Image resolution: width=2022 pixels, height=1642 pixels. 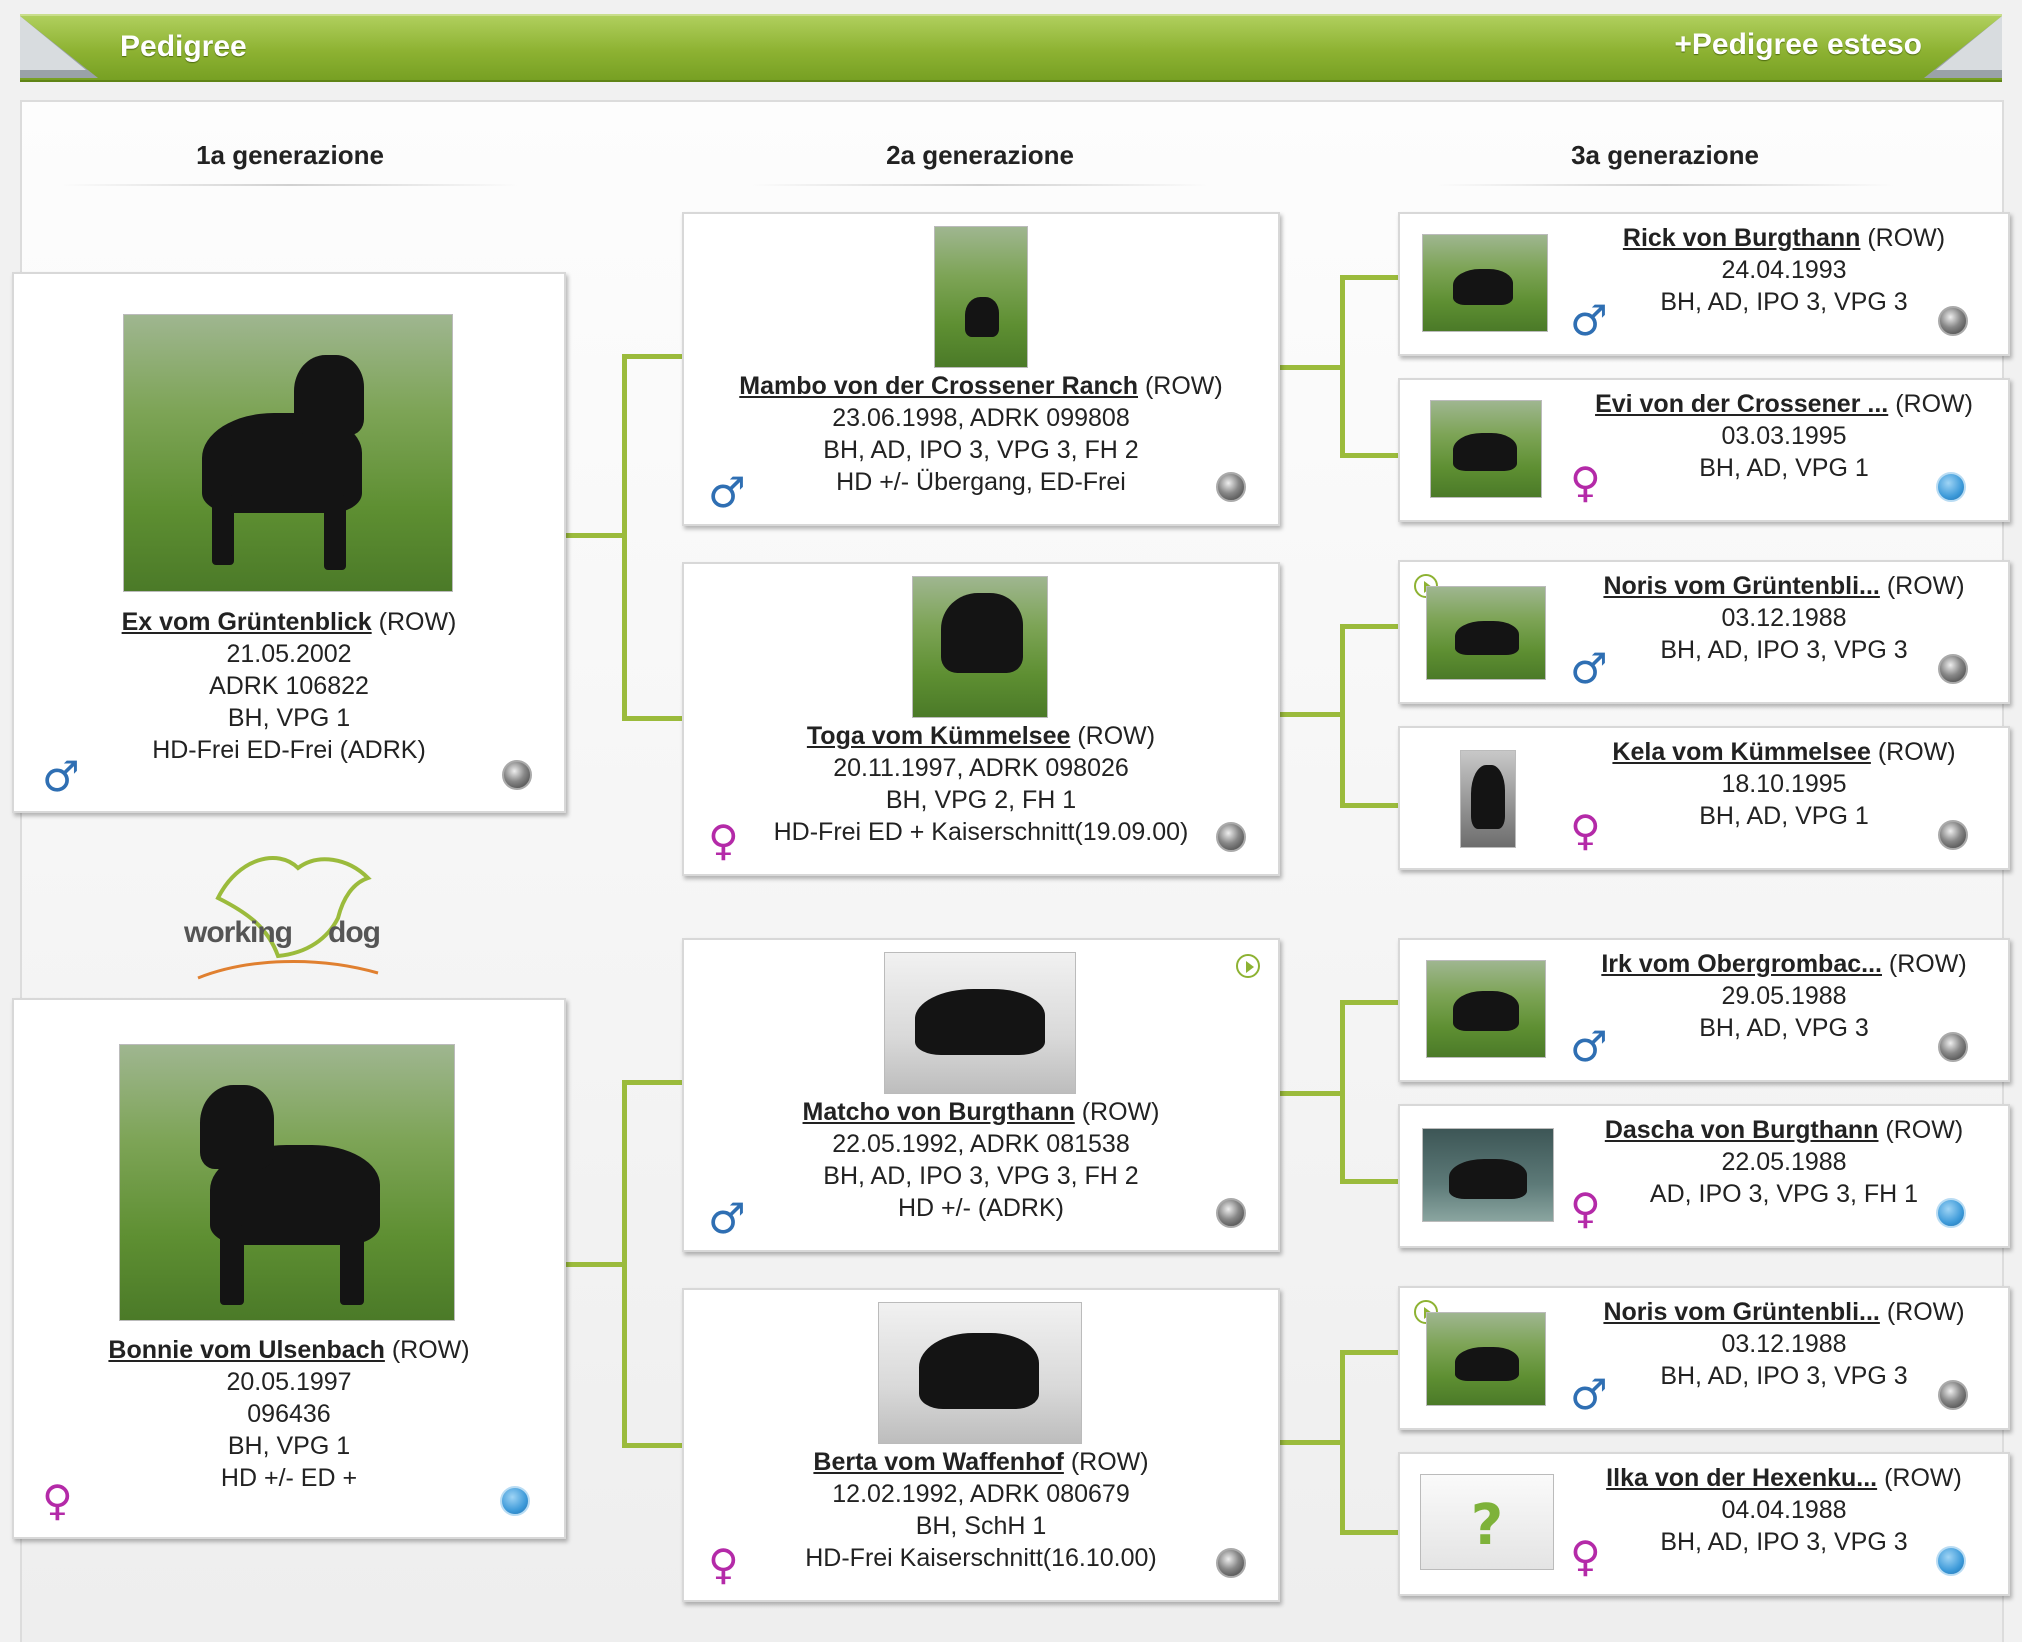 I want to click on dog-detail: 03.12.1988, so click(x=1784, y=618).